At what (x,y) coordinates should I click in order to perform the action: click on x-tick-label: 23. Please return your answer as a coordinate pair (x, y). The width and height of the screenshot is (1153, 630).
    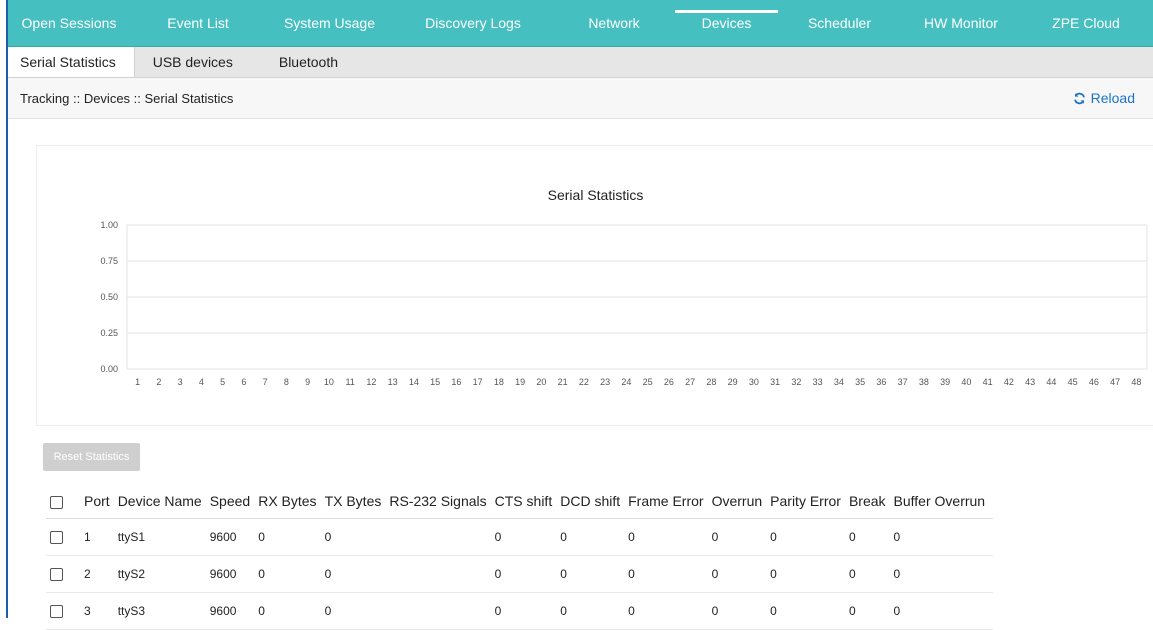
    Looking at the image, I should click on (605, 382).